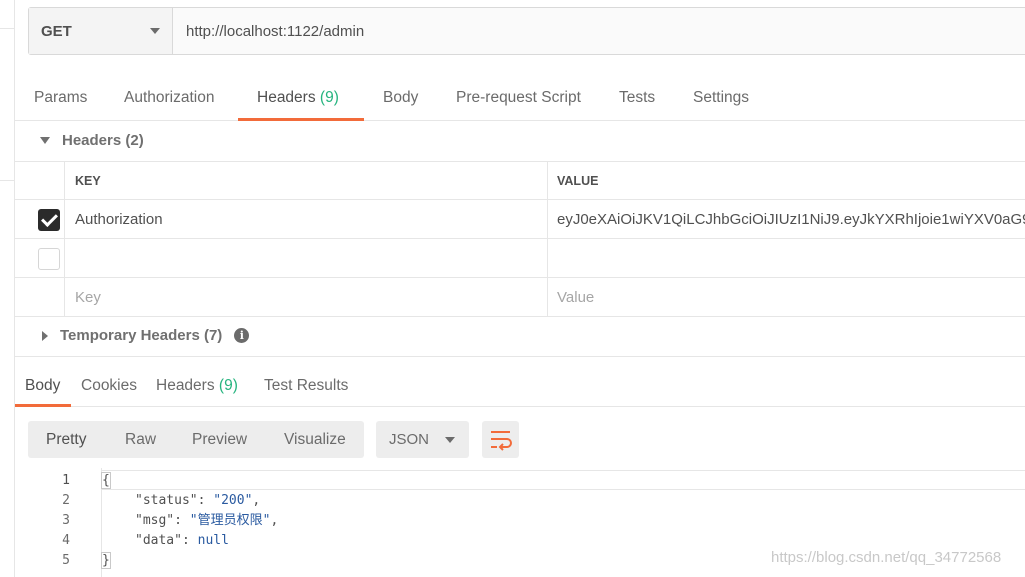 The width and height of the screenshot is (1025, 577). Describe the element at coordinates (7, 288) in the screenshot. I see `left-sidebar-edge` at that location.